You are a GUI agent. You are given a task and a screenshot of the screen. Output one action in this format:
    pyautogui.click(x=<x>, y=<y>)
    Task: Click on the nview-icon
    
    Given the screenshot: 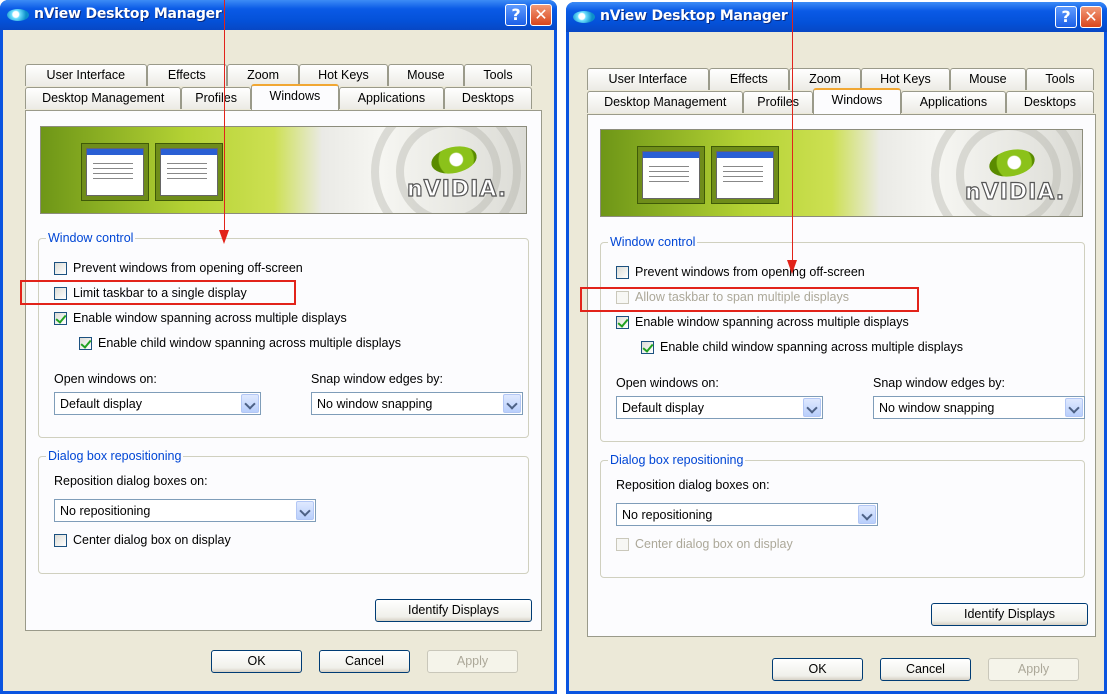 What is the action you would take?
    pyautogui.click(x=18, y=15)
    